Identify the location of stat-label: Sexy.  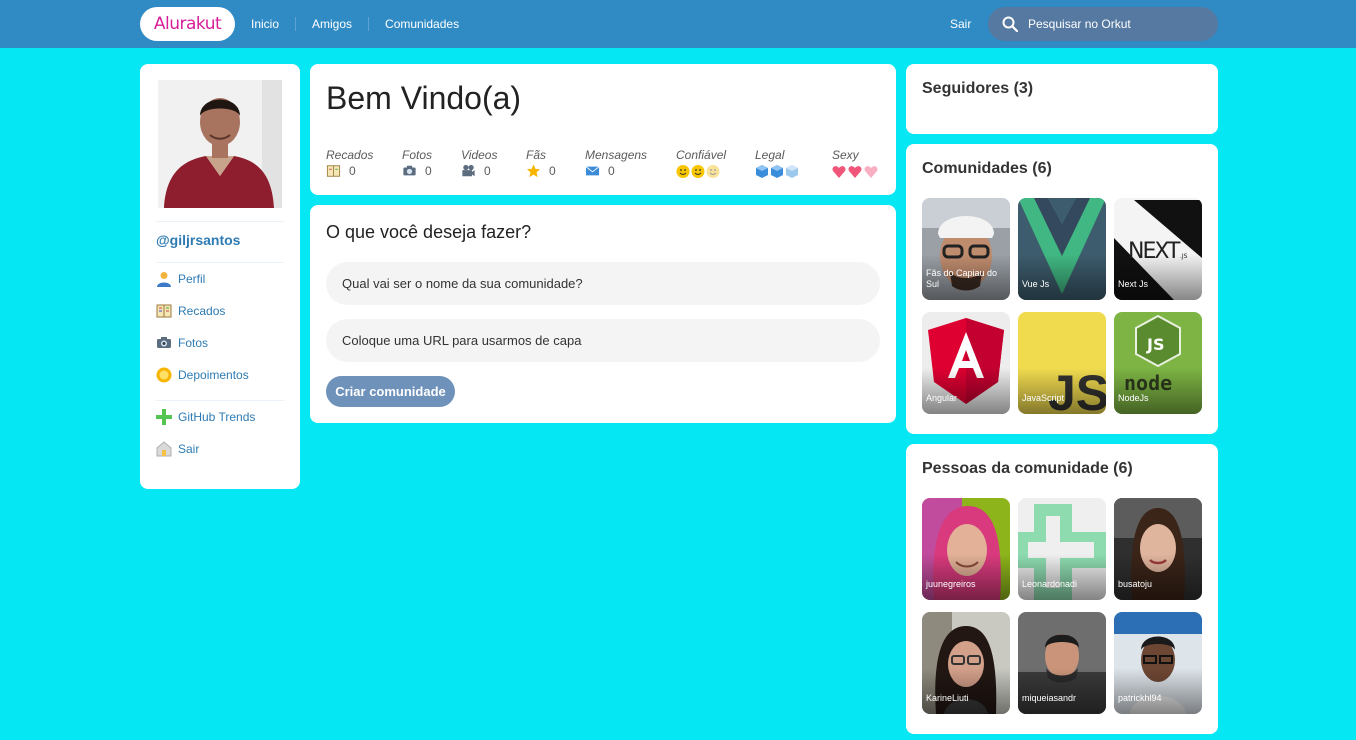
(845, 155).